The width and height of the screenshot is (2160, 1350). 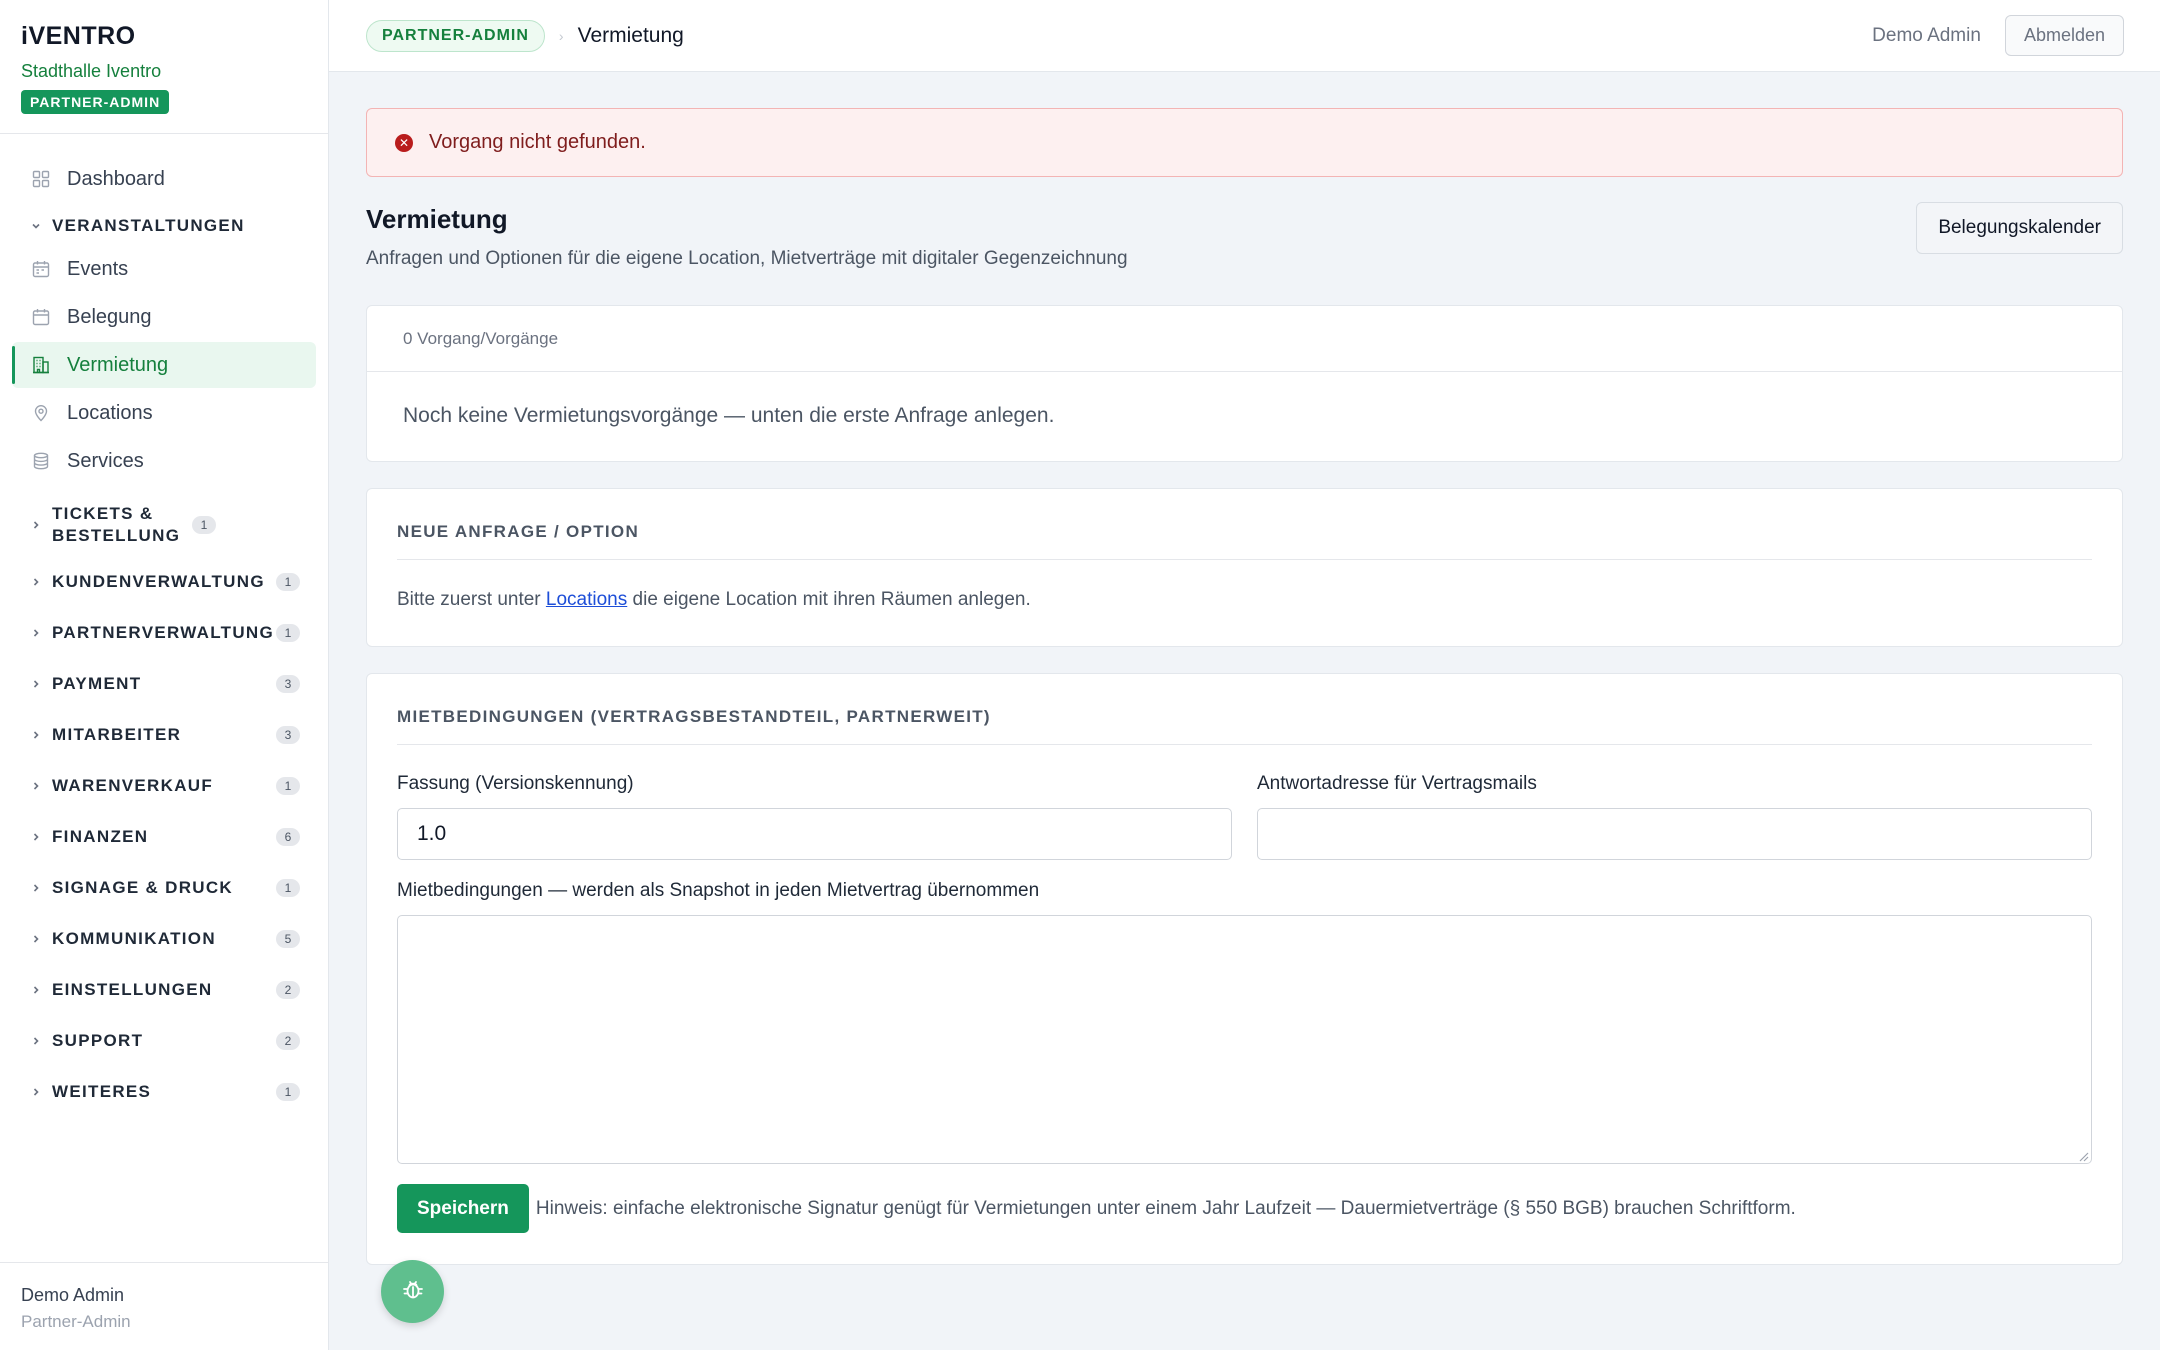 I want to click on sidebar-user-role: Partner-Admin, so click(x=76, y=1321).